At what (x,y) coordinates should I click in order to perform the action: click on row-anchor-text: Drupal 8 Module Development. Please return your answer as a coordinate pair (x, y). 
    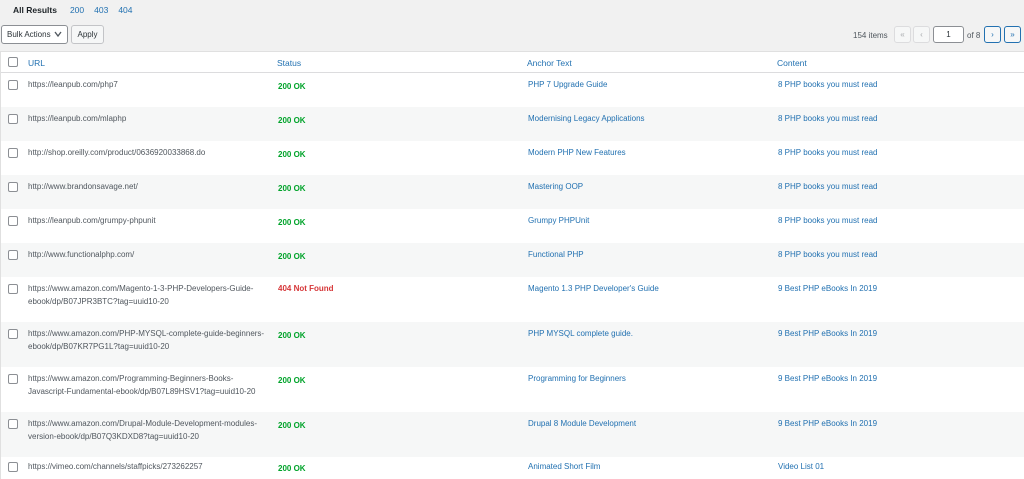
    Looking at the image, I should click on (582, 423).